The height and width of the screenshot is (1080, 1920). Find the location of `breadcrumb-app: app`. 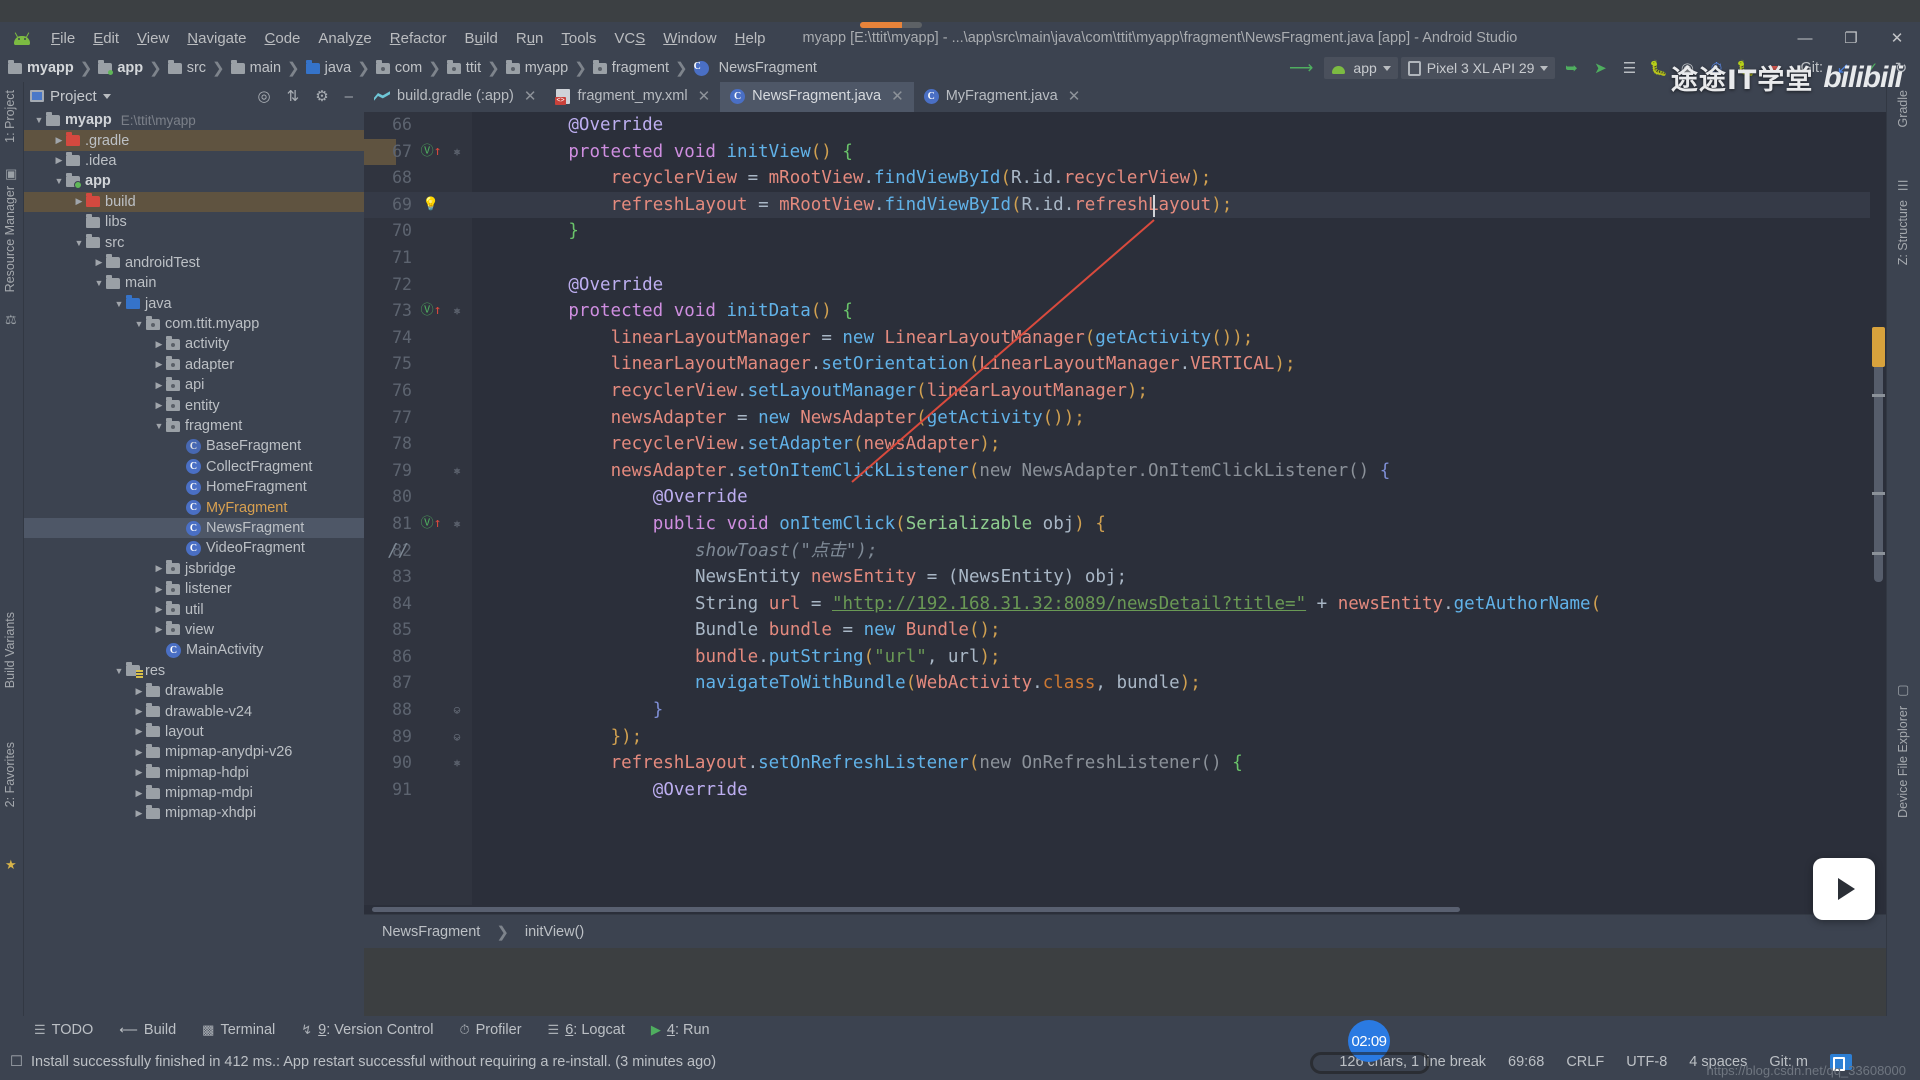

breadcrumb-app: app is located at coordinates (120, 67).